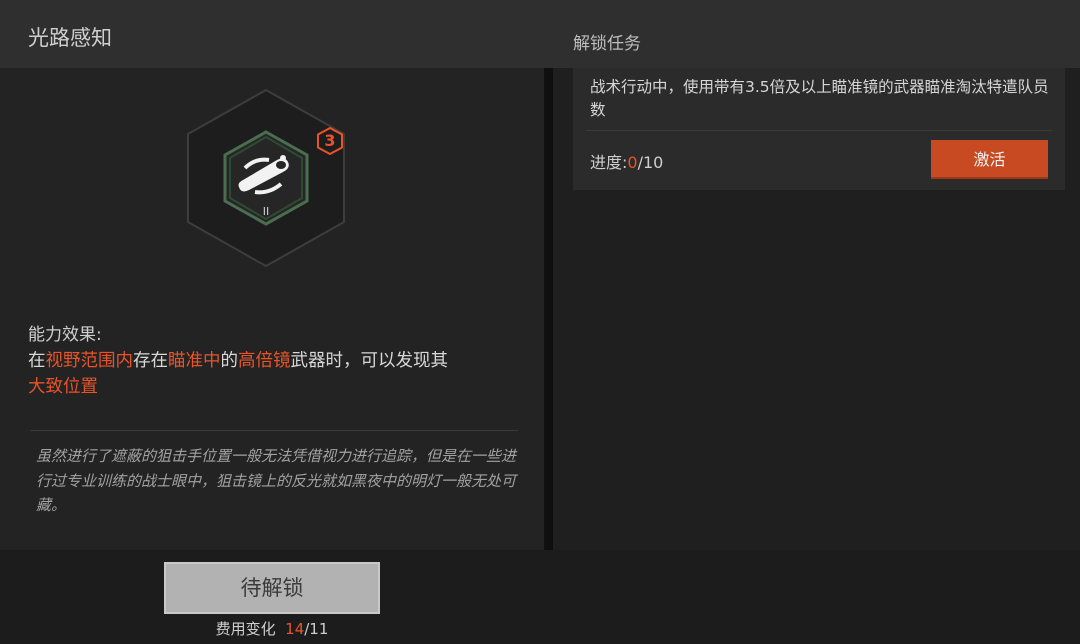 The image size is (1080, 644). What do you see at coordinates (266, 178) in the screenshot?
I see `ability-icon: II` at bounding box center [266, 178].